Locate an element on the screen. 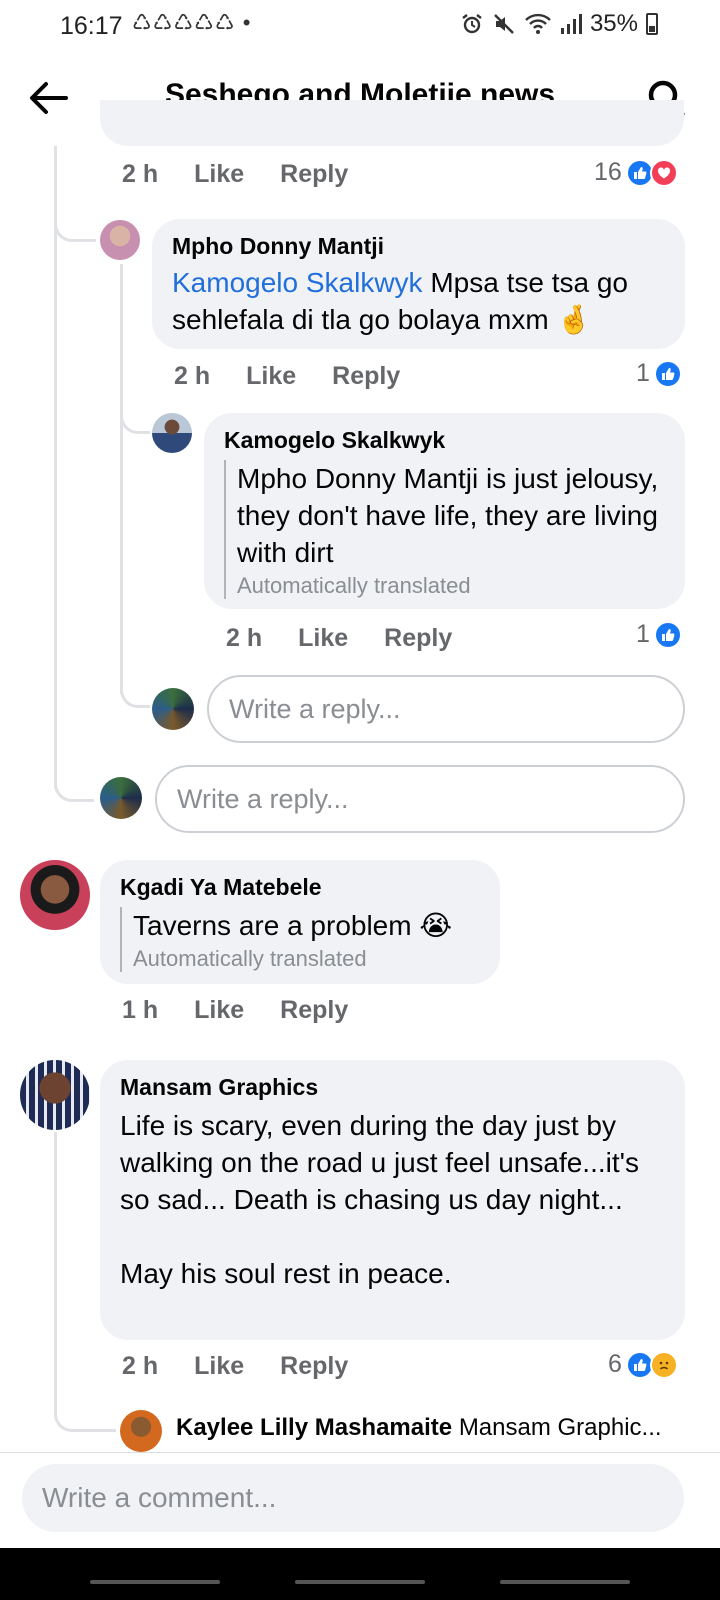  thread-line-main is located at coordinates (55, 466).